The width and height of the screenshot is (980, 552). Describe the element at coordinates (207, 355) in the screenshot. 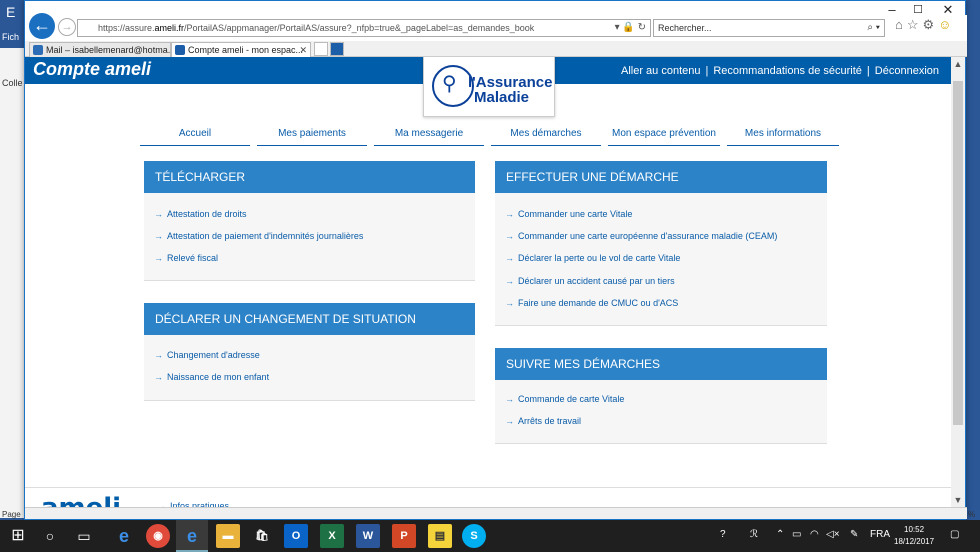

I see `link-changement-adresse: → Changement d'adresse` at that location.